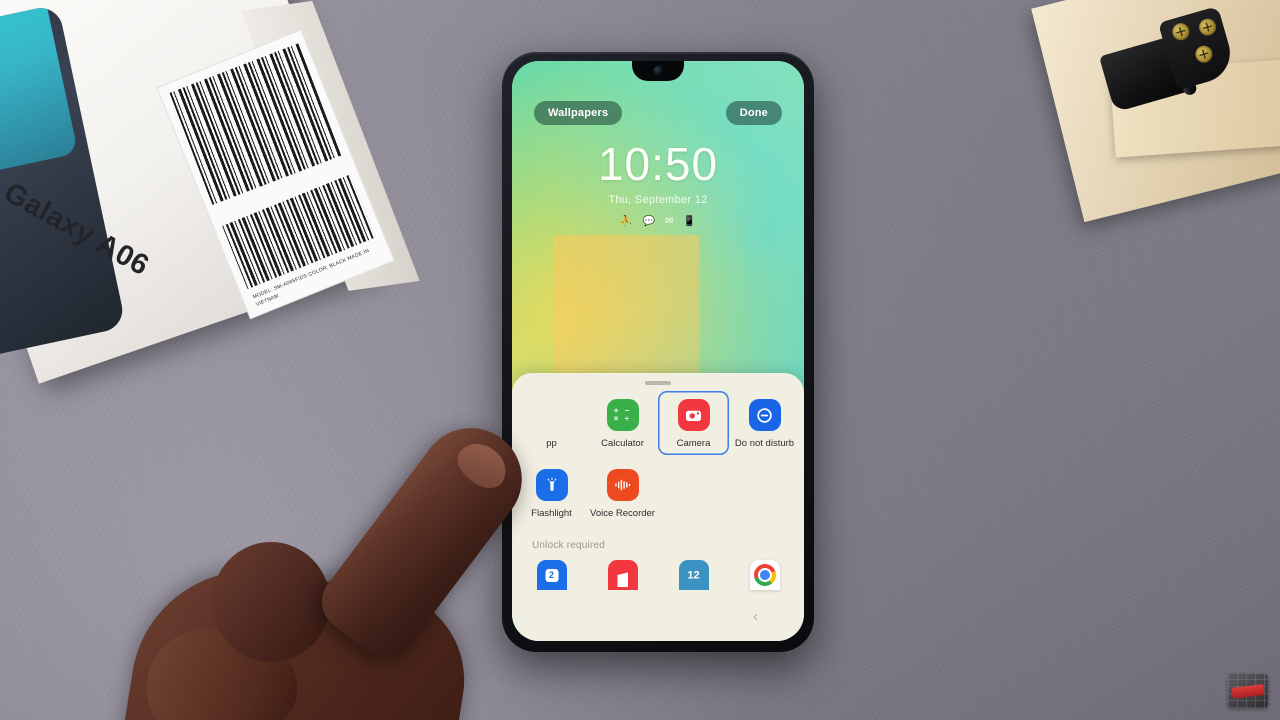  I want to click on clock-time: 10:50, so click(658, 164).